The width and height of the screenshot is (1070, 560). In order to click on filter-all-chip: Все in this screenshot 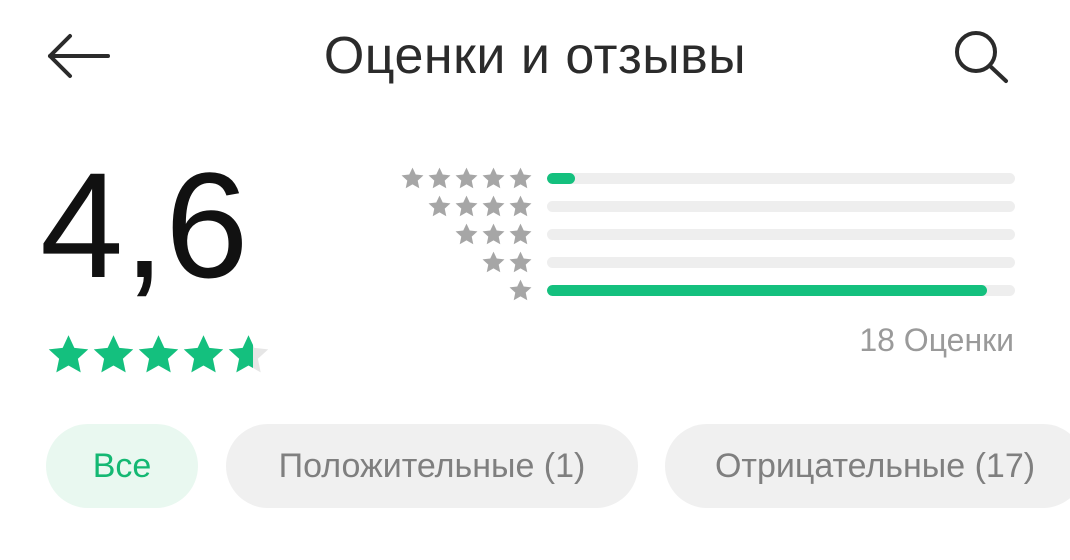, I will do `click(122, 466)`.